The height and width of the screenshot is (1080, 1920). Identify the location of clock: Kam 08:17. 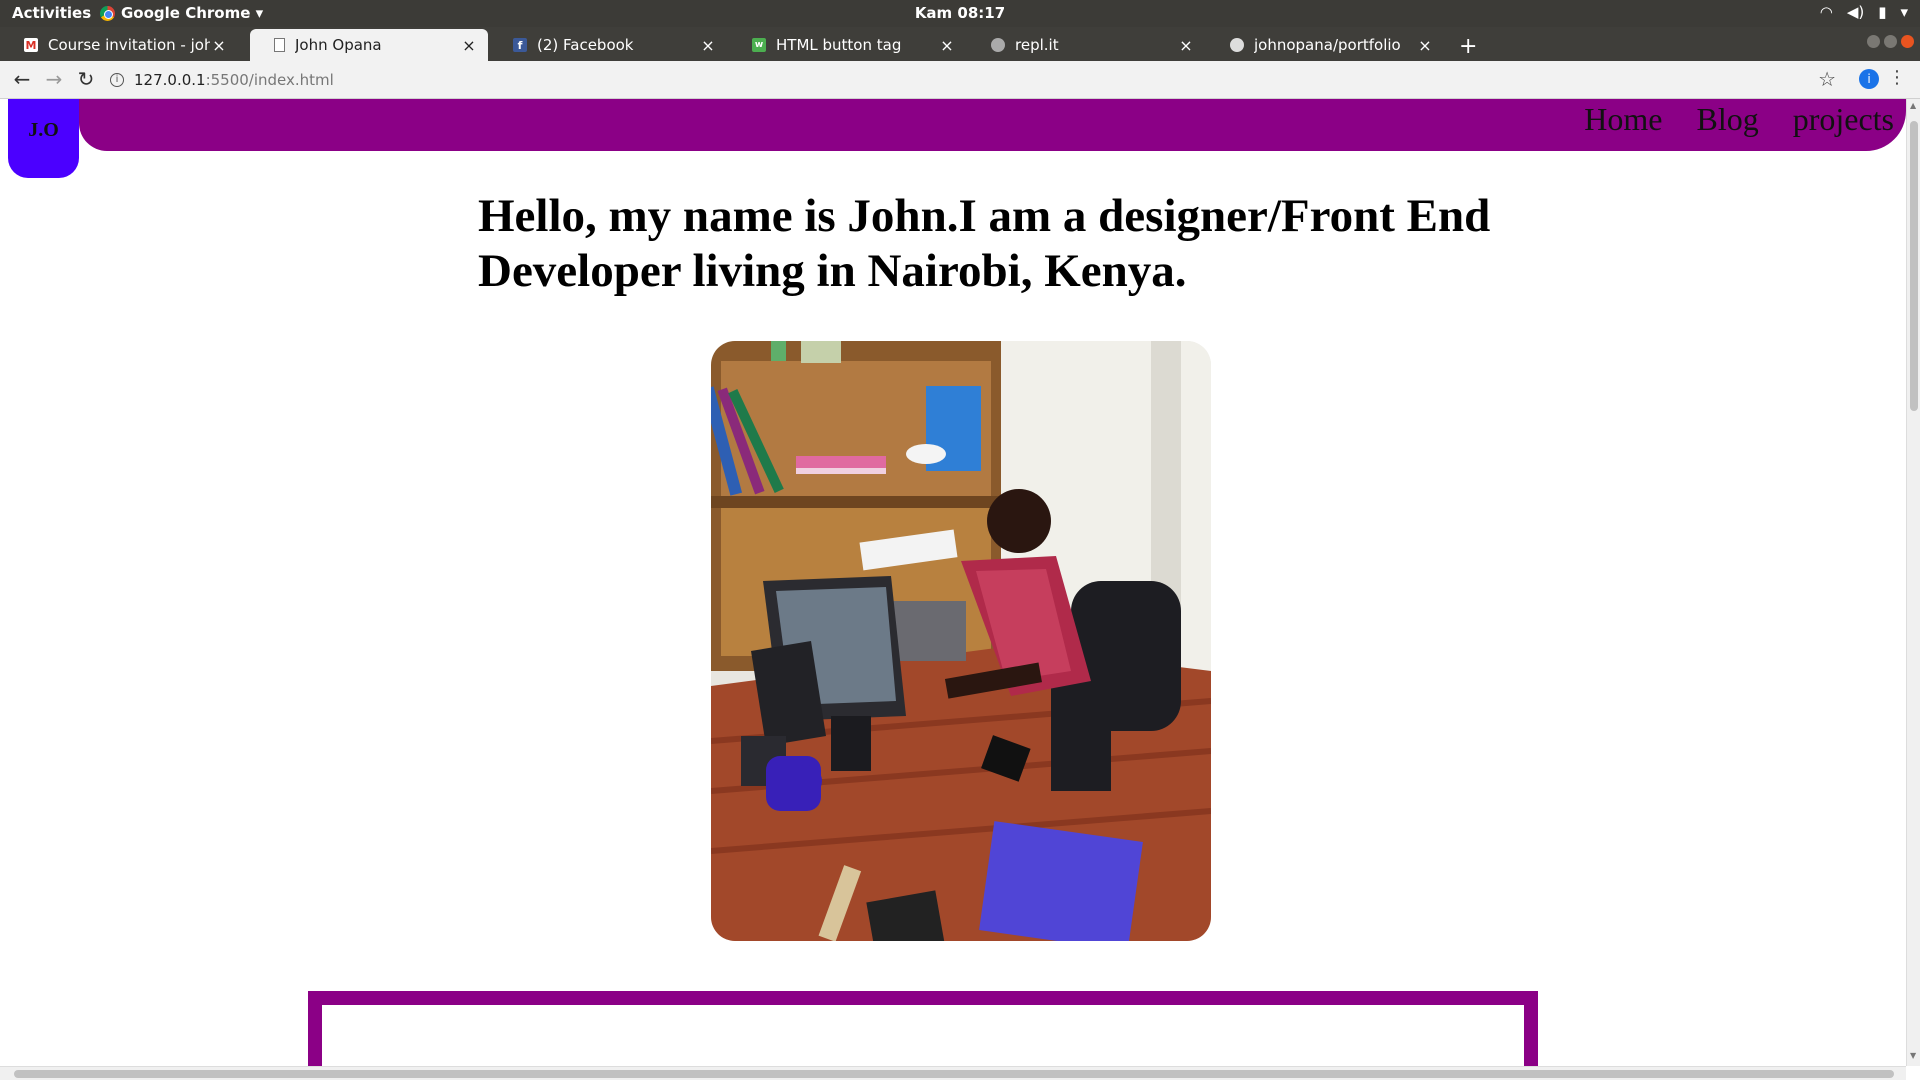
(960, 13).